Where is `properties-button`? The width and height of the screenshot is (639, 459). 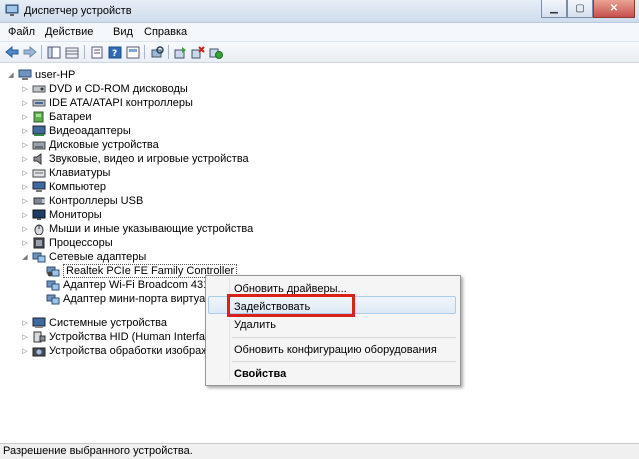
properties-button is located at coordinates (97, 52).